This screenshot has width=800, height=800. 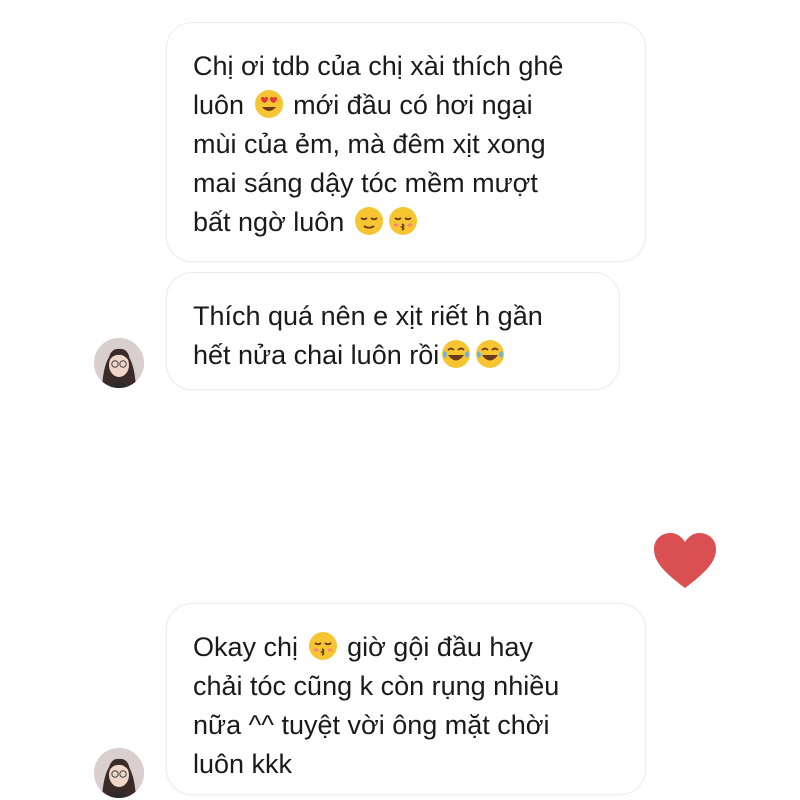 What do you see at coordinates (368, 316) in the screenshot?
I see `message-line: Thích quá nên e xịt riết h gần` at bounding box center [368, 316].